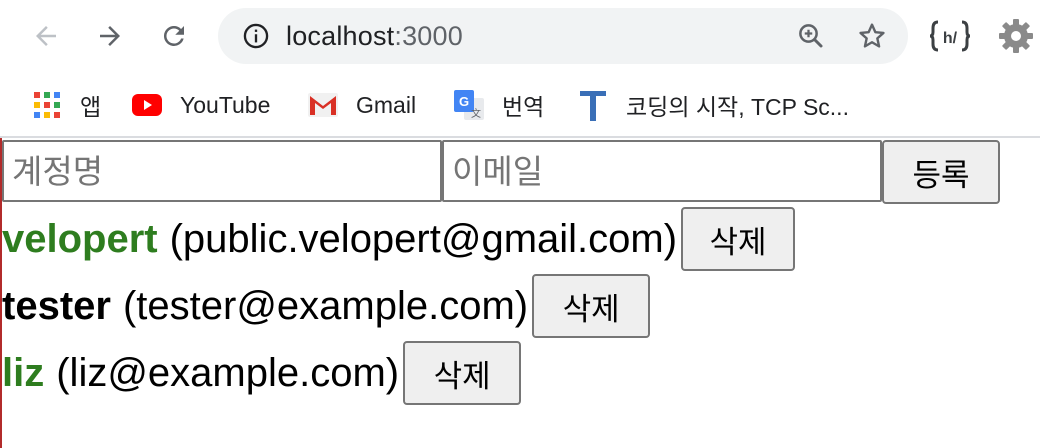 The image size is (1040, 448). I want to click on url-text: localhost:3000, so click(374, 36).